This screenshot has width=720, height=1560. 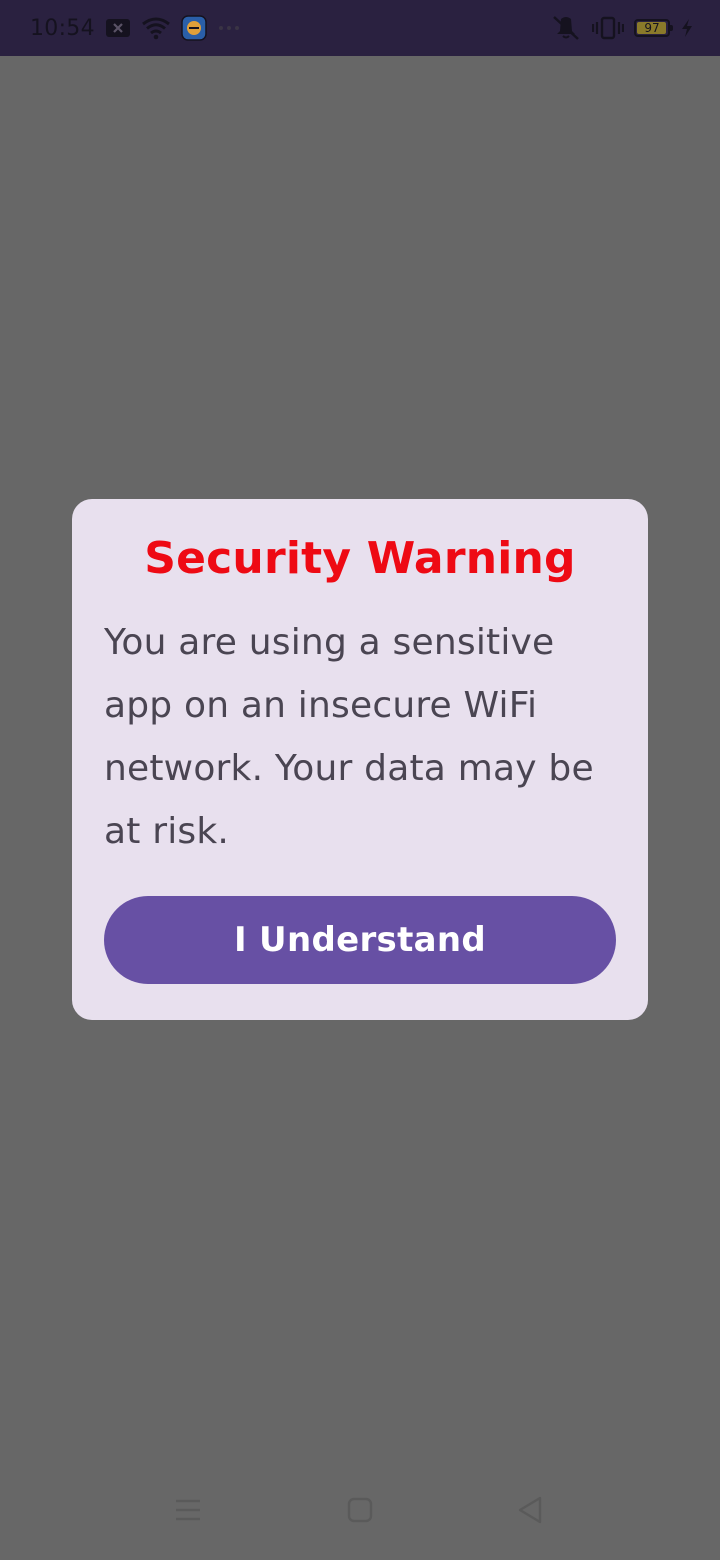 What do you see at coordinates (360, 558) in the screenshot?
I see `dialog-title: Security Warning` at bounding box center [360, 558].